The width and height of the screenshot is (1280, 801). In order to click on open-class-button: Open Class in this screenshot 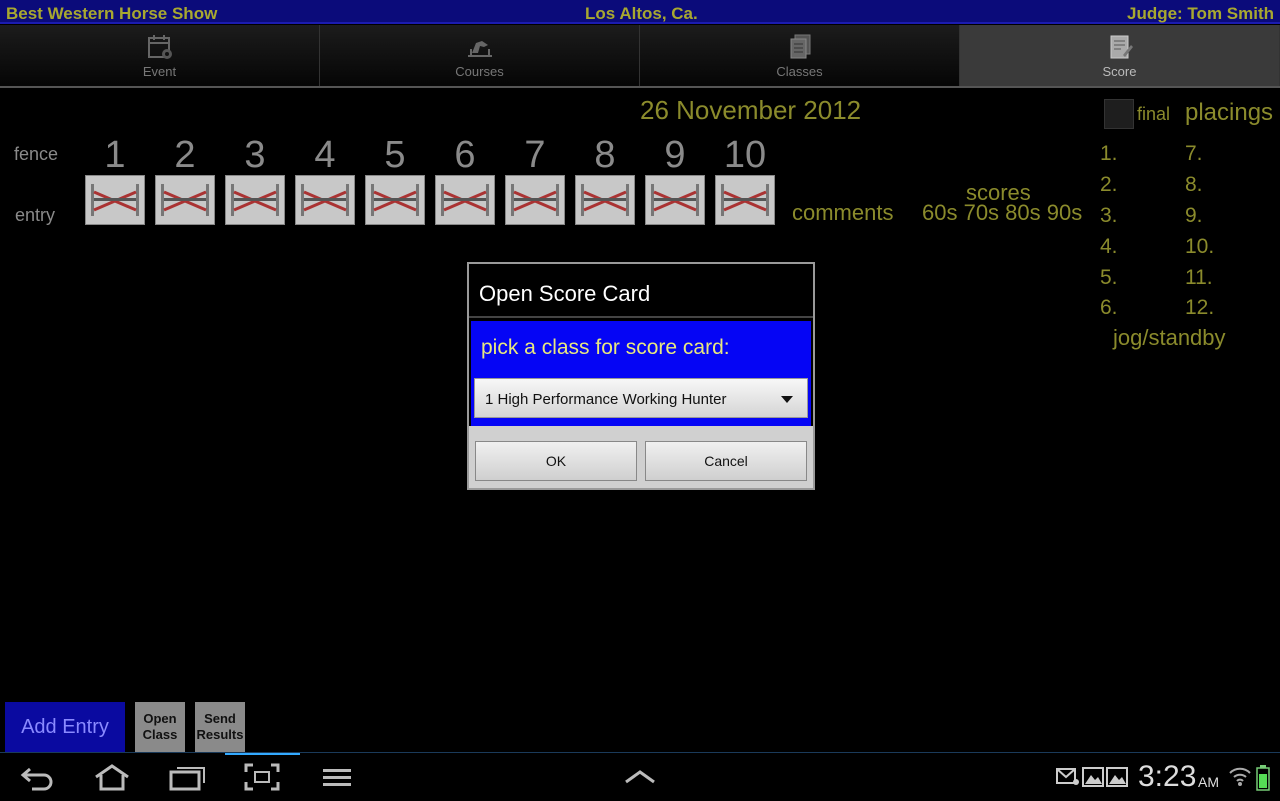, I will do `click(160, 727)`.